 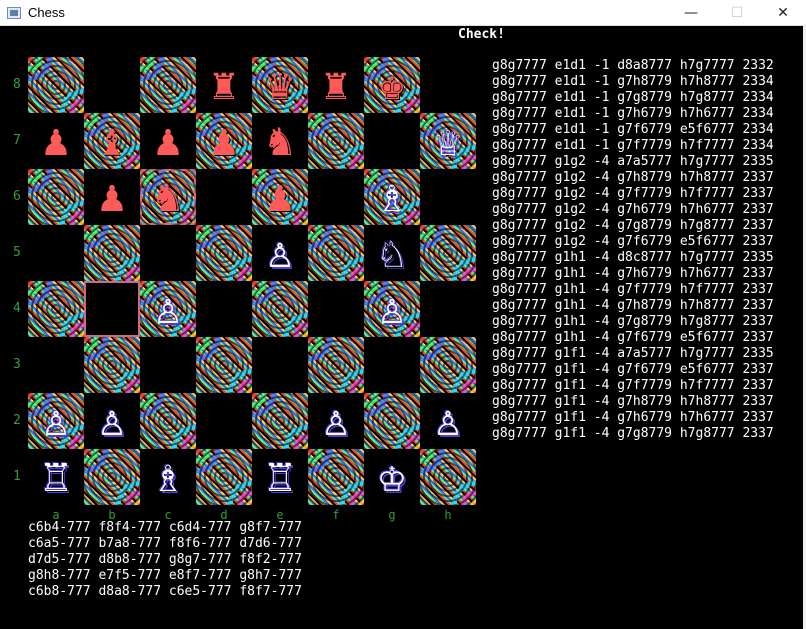 I want to click on square-f5, so click(x=336, y=253).